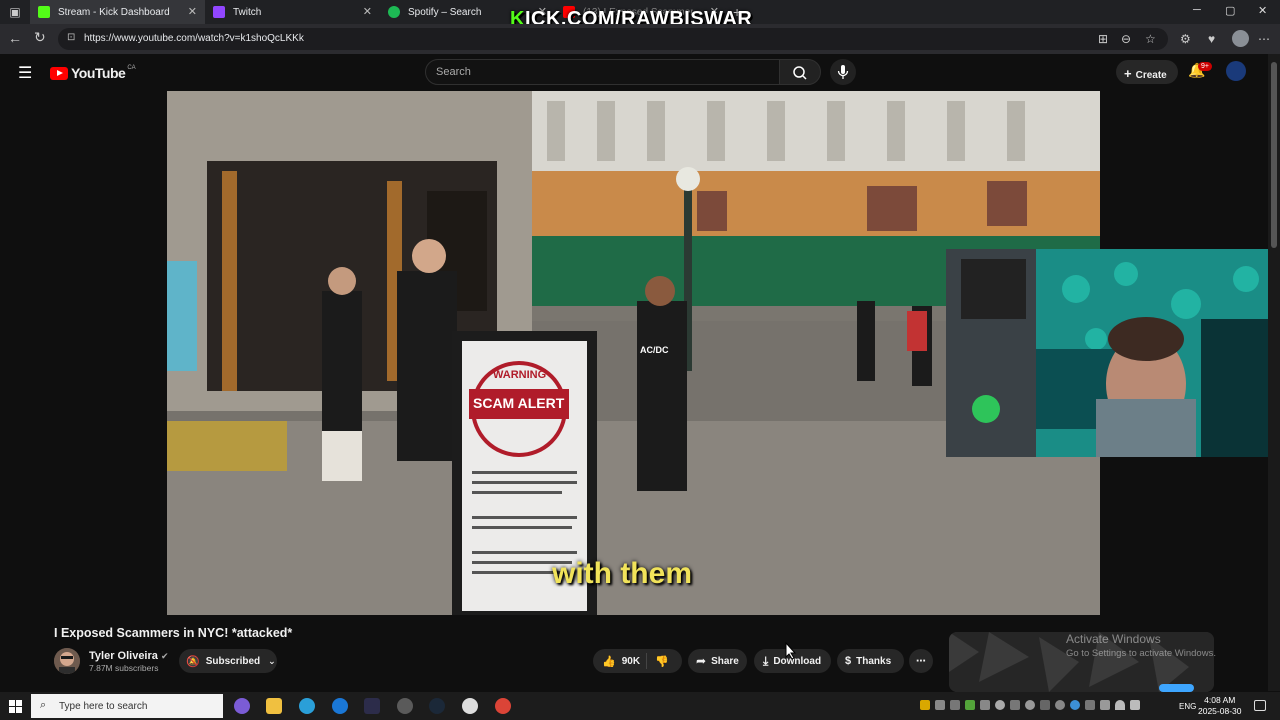 The width and height of the screenshot is (1280, 720). I want to click on more-horizontal-icon: ⋯, so click(921, 661).